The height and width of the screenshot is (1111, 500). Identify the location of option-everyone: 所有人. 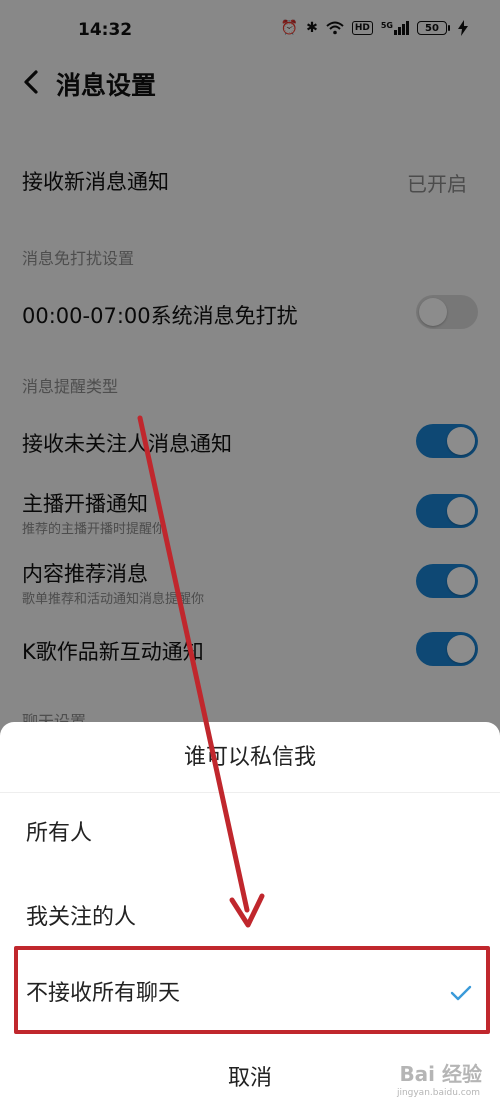
(250, 834).